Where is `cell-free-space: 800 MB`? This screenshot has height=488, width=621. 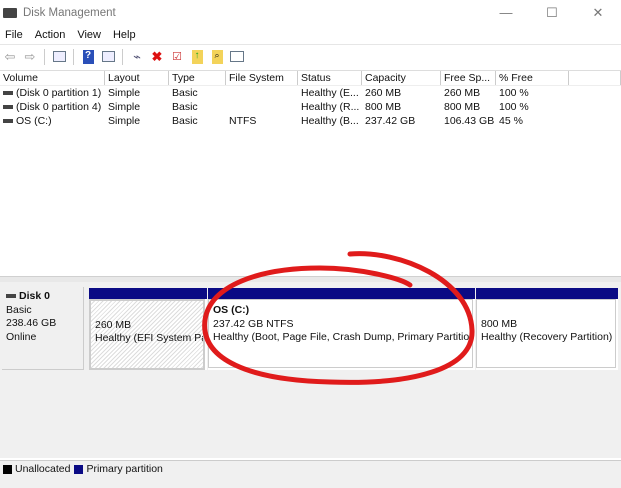 cell-free-space: 800 MB is located at coordinates (462, 107).